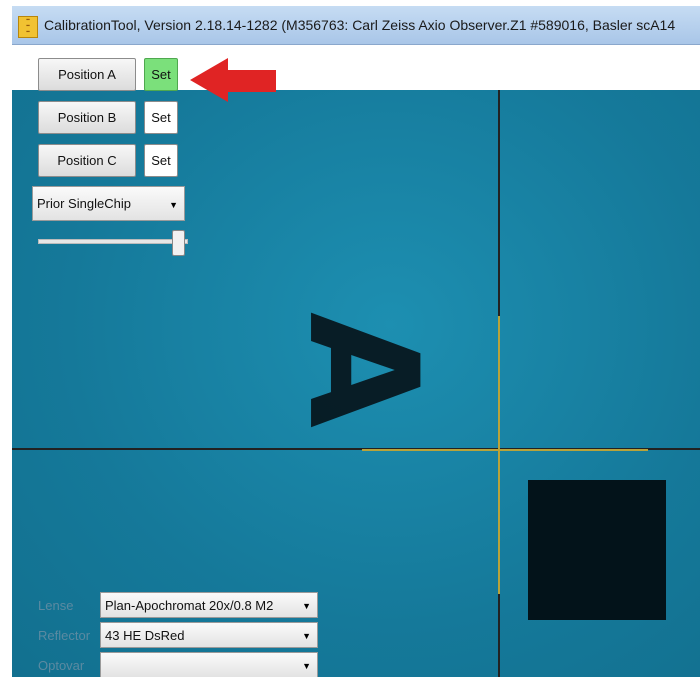 Image resolution: width=700 pixels, height=677 pixels. What do you see at coordinates (84, 203) in the screenshot?
I see `stage-select-value: Prior SingleChip` at bounding box center [84, 203].